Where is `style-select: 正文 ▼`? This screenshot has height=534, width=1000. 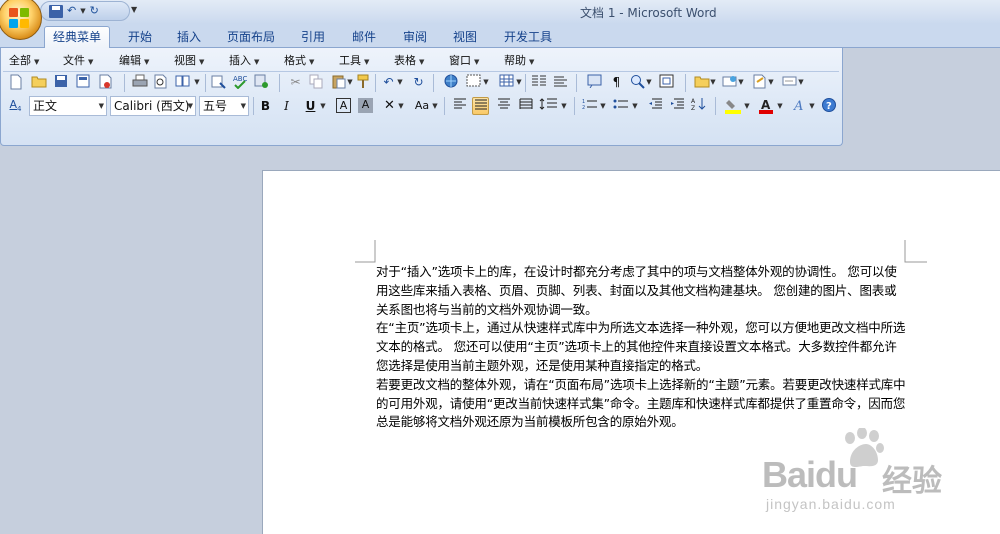
style-select: 正文 ▼ is located at coordinates (68, 106).